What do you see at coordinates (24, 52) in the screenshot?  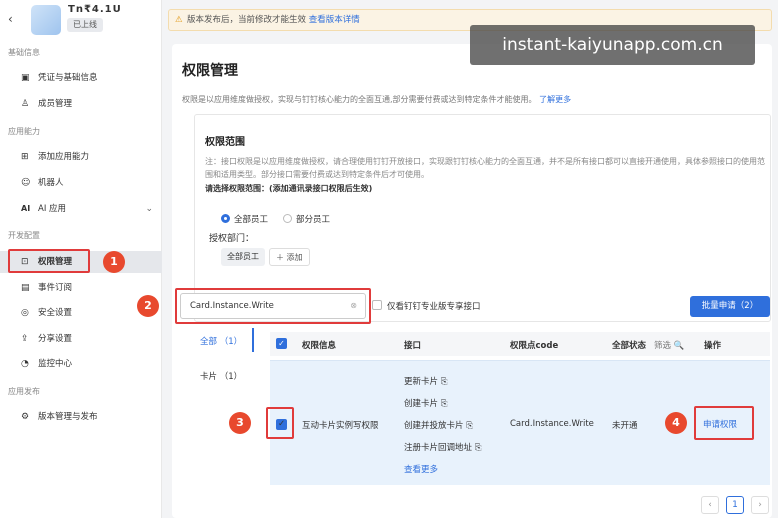 I see `section-basic: 基础信息` at bounding box center [24, 52].